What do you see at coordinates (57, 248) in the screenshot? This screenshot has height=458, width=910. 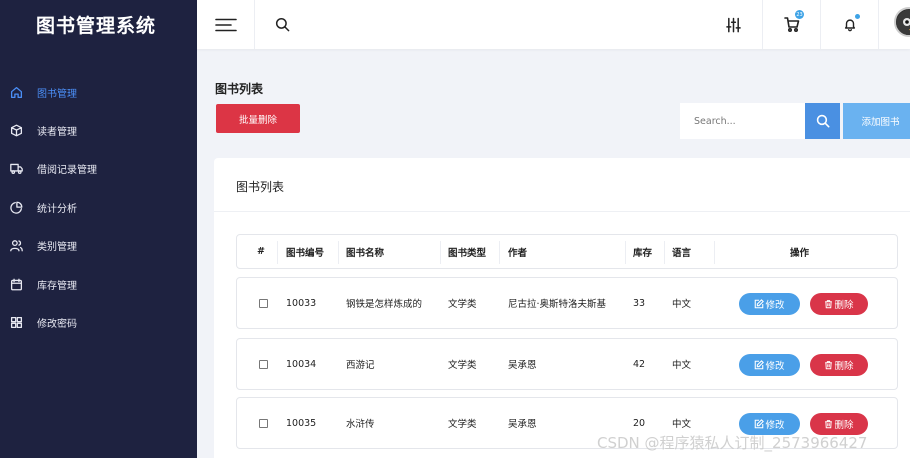 I see `sidebar-item-label: 类别管理` at bounding box center [57, 248].